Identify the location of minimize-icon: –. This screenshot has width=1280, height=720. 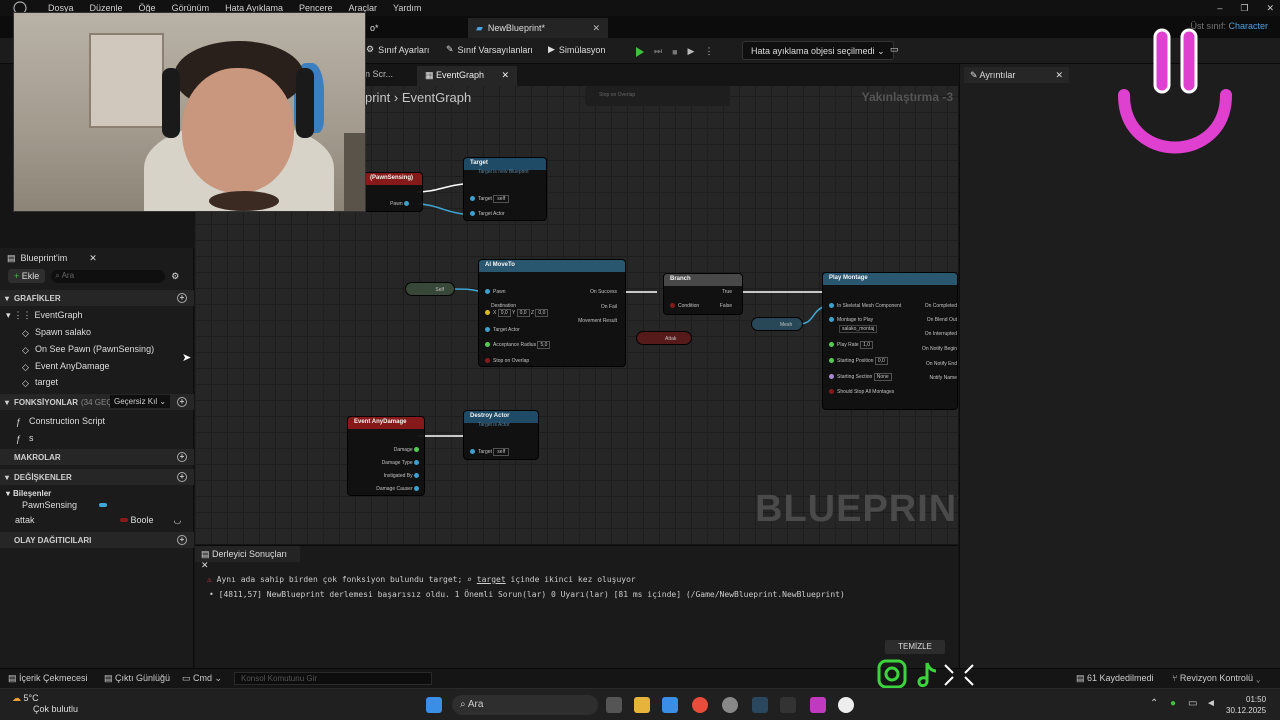
(1219, 8).